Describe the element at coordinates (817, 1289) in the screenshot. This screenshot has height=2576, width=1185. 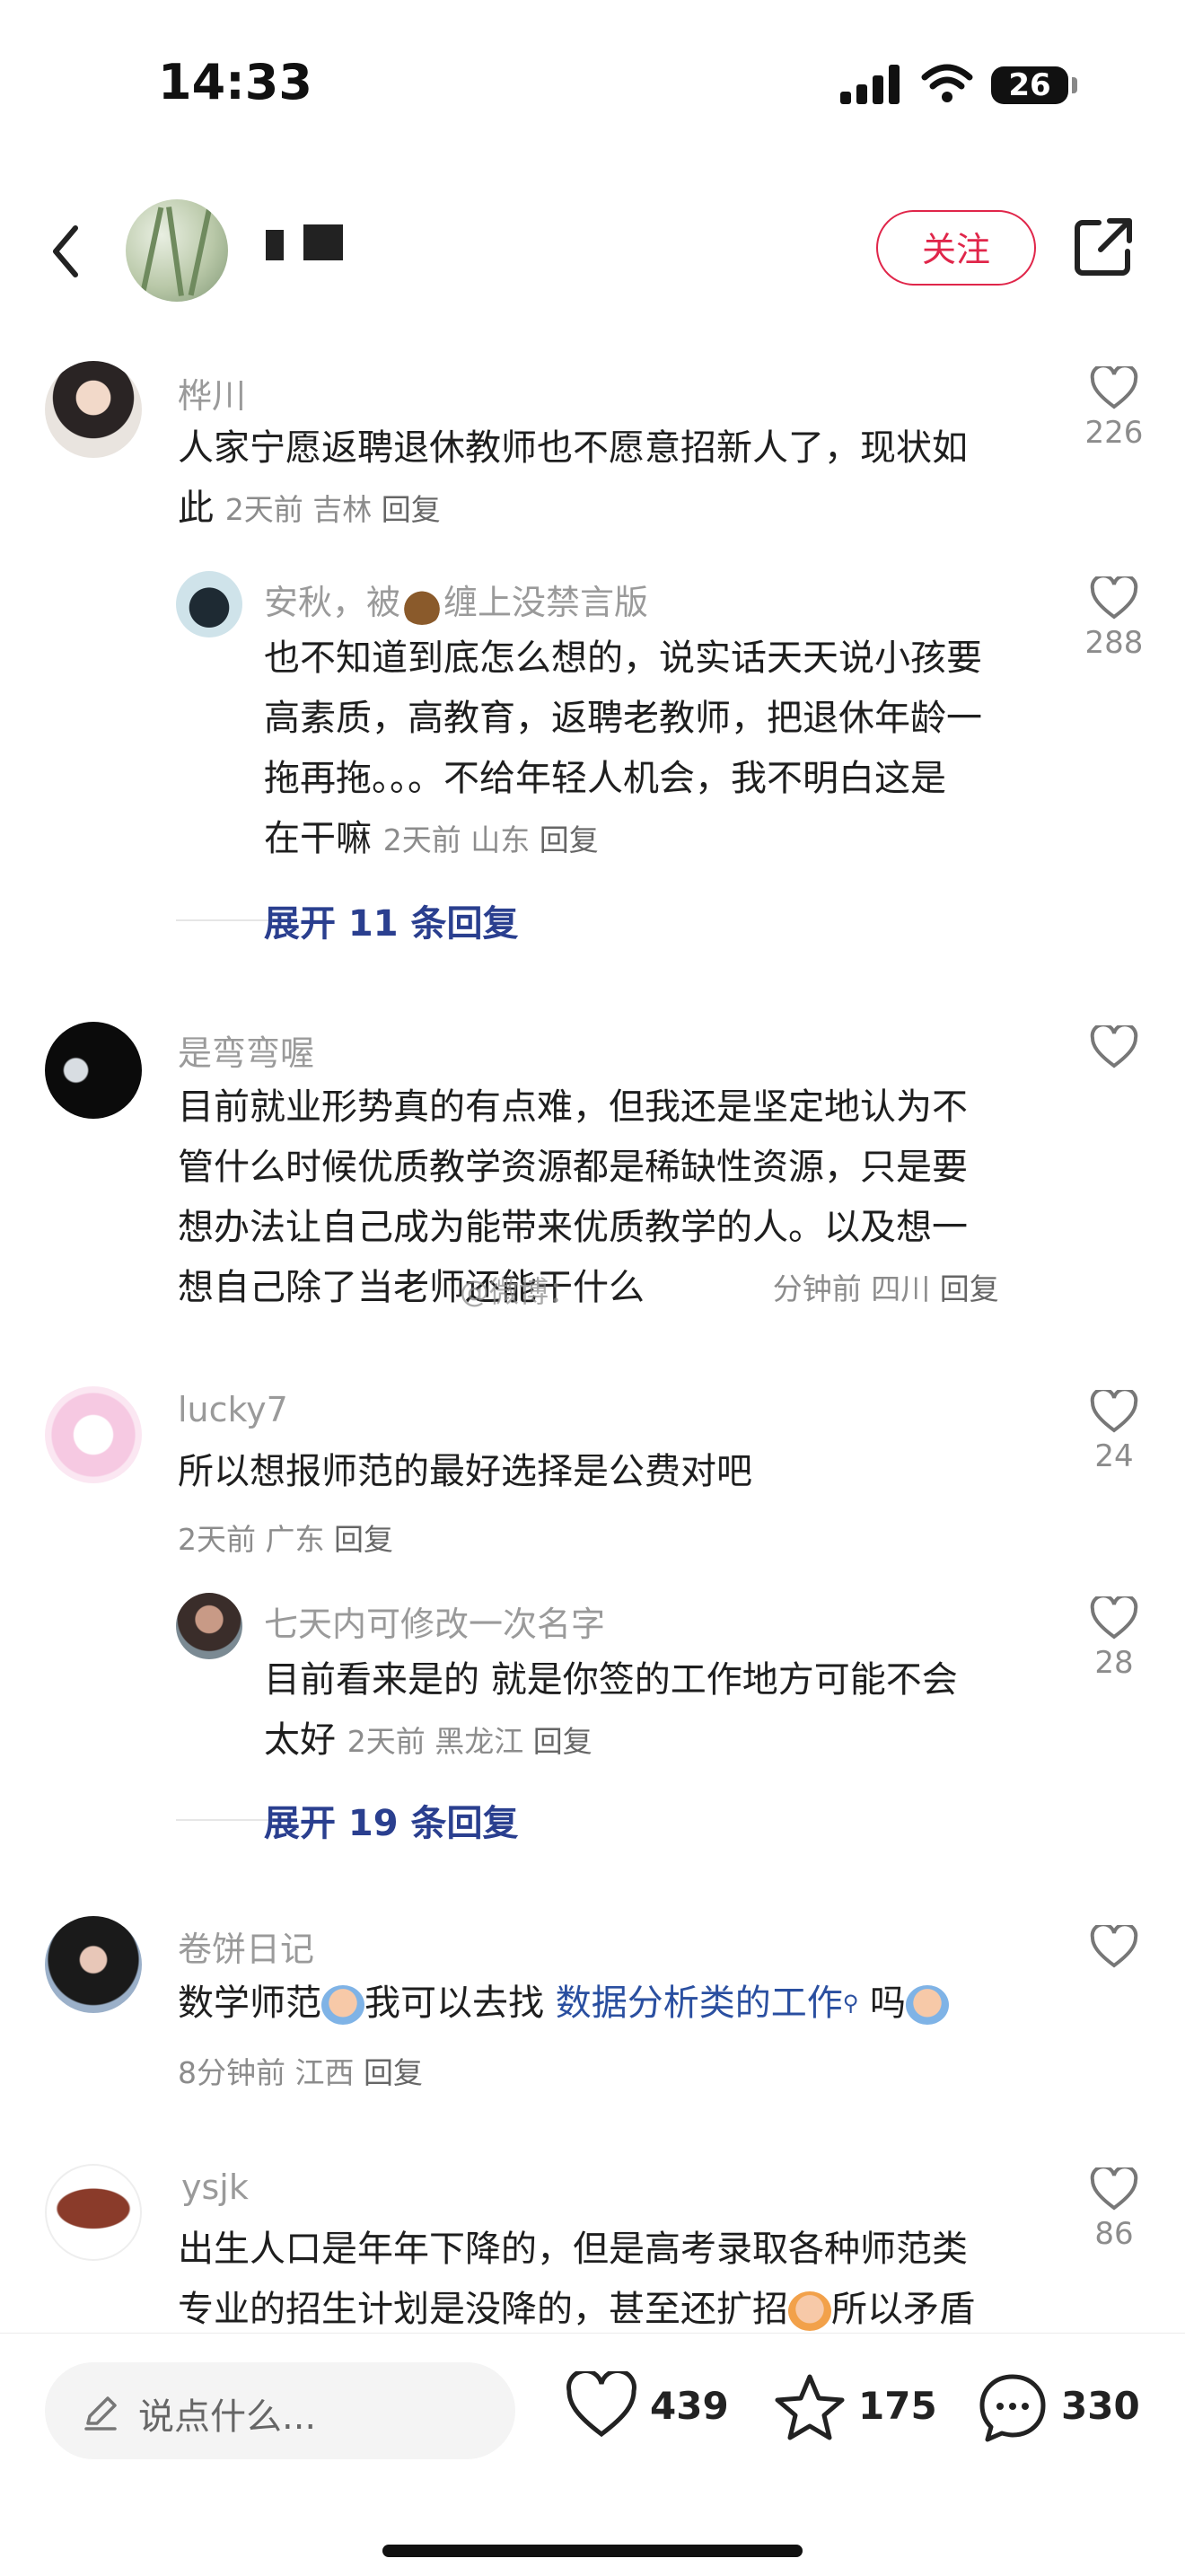
I see `comment-time: 分钟前` at that location.